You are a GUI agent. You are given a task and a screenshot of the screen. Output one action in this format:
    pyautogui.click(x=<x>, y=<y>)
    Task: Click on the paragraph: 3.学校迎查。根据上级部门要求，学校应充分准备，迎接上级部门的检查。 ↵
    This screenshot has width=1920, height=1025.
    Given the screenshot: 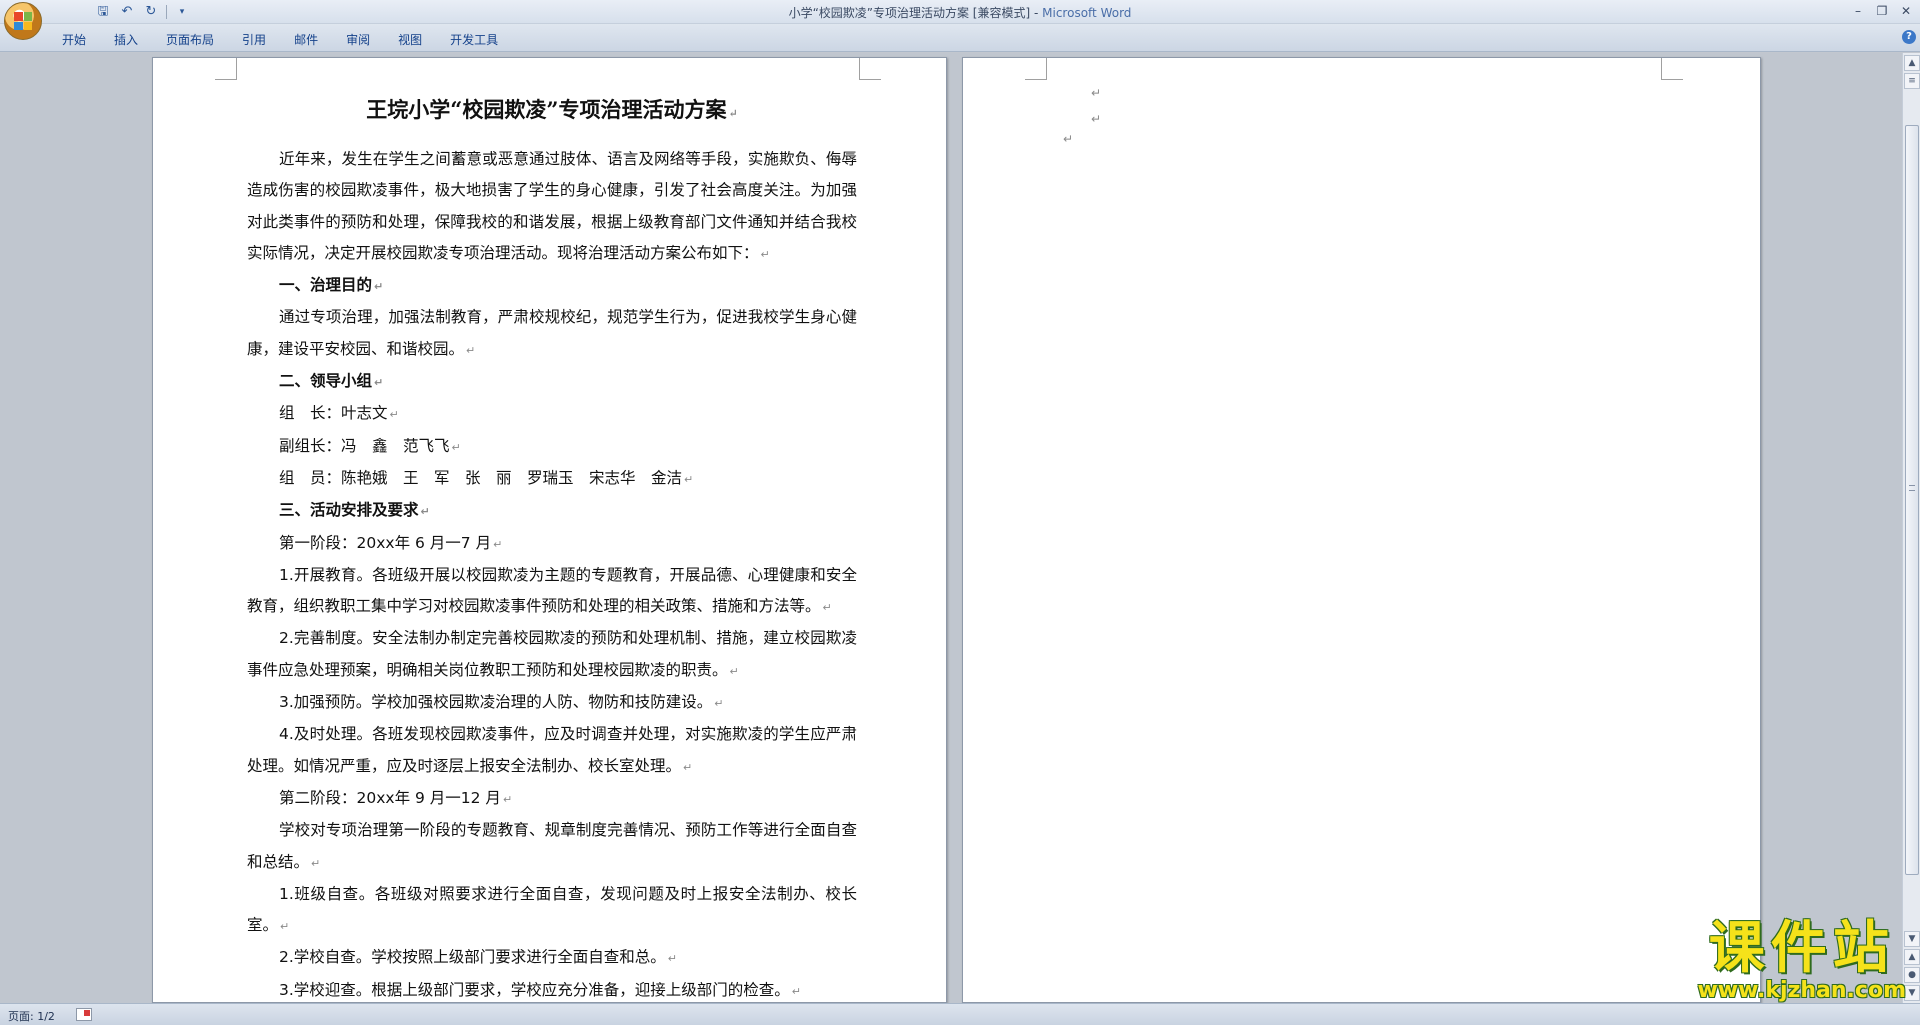 What is the action you would take?
    pyautogui.click(x=552, y=988)
    